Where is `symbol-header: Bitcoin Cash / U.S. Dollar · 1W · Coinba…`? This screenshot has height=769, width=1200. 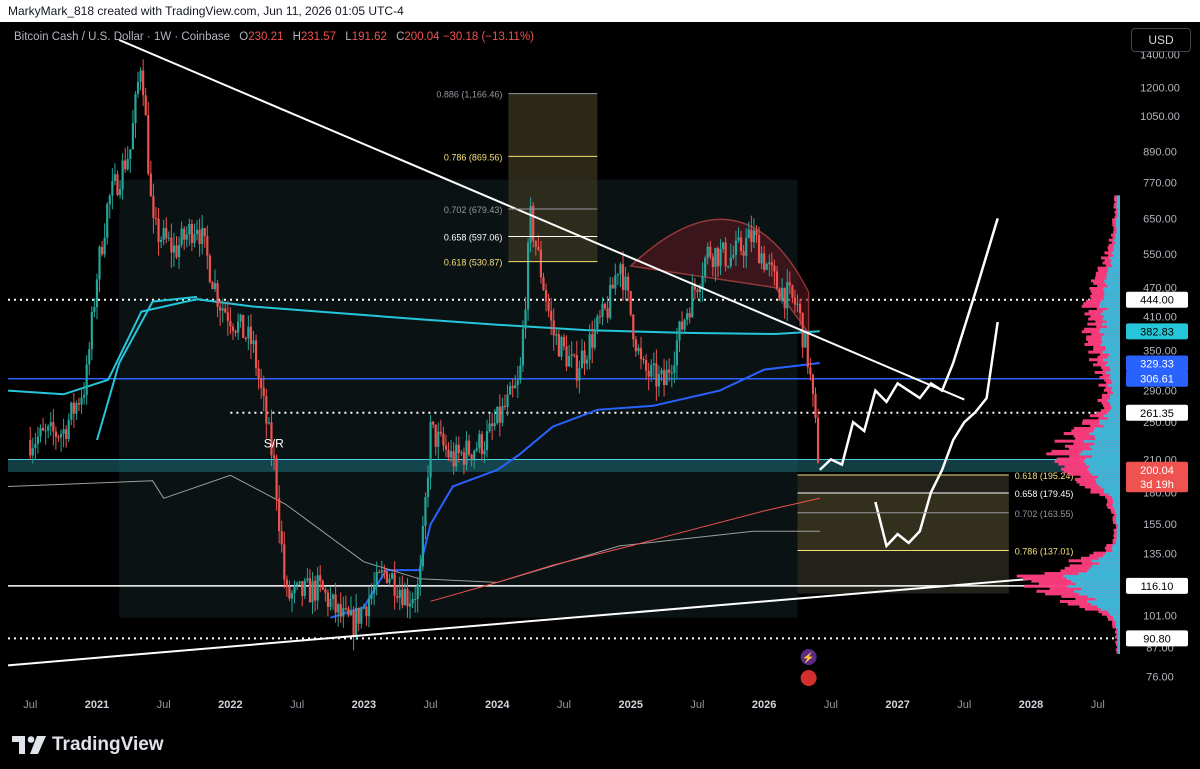 symbol-header: Bitcoin Cash / U.S. Dollar · 1W · Coinba… is located at coordinates (274, 37).